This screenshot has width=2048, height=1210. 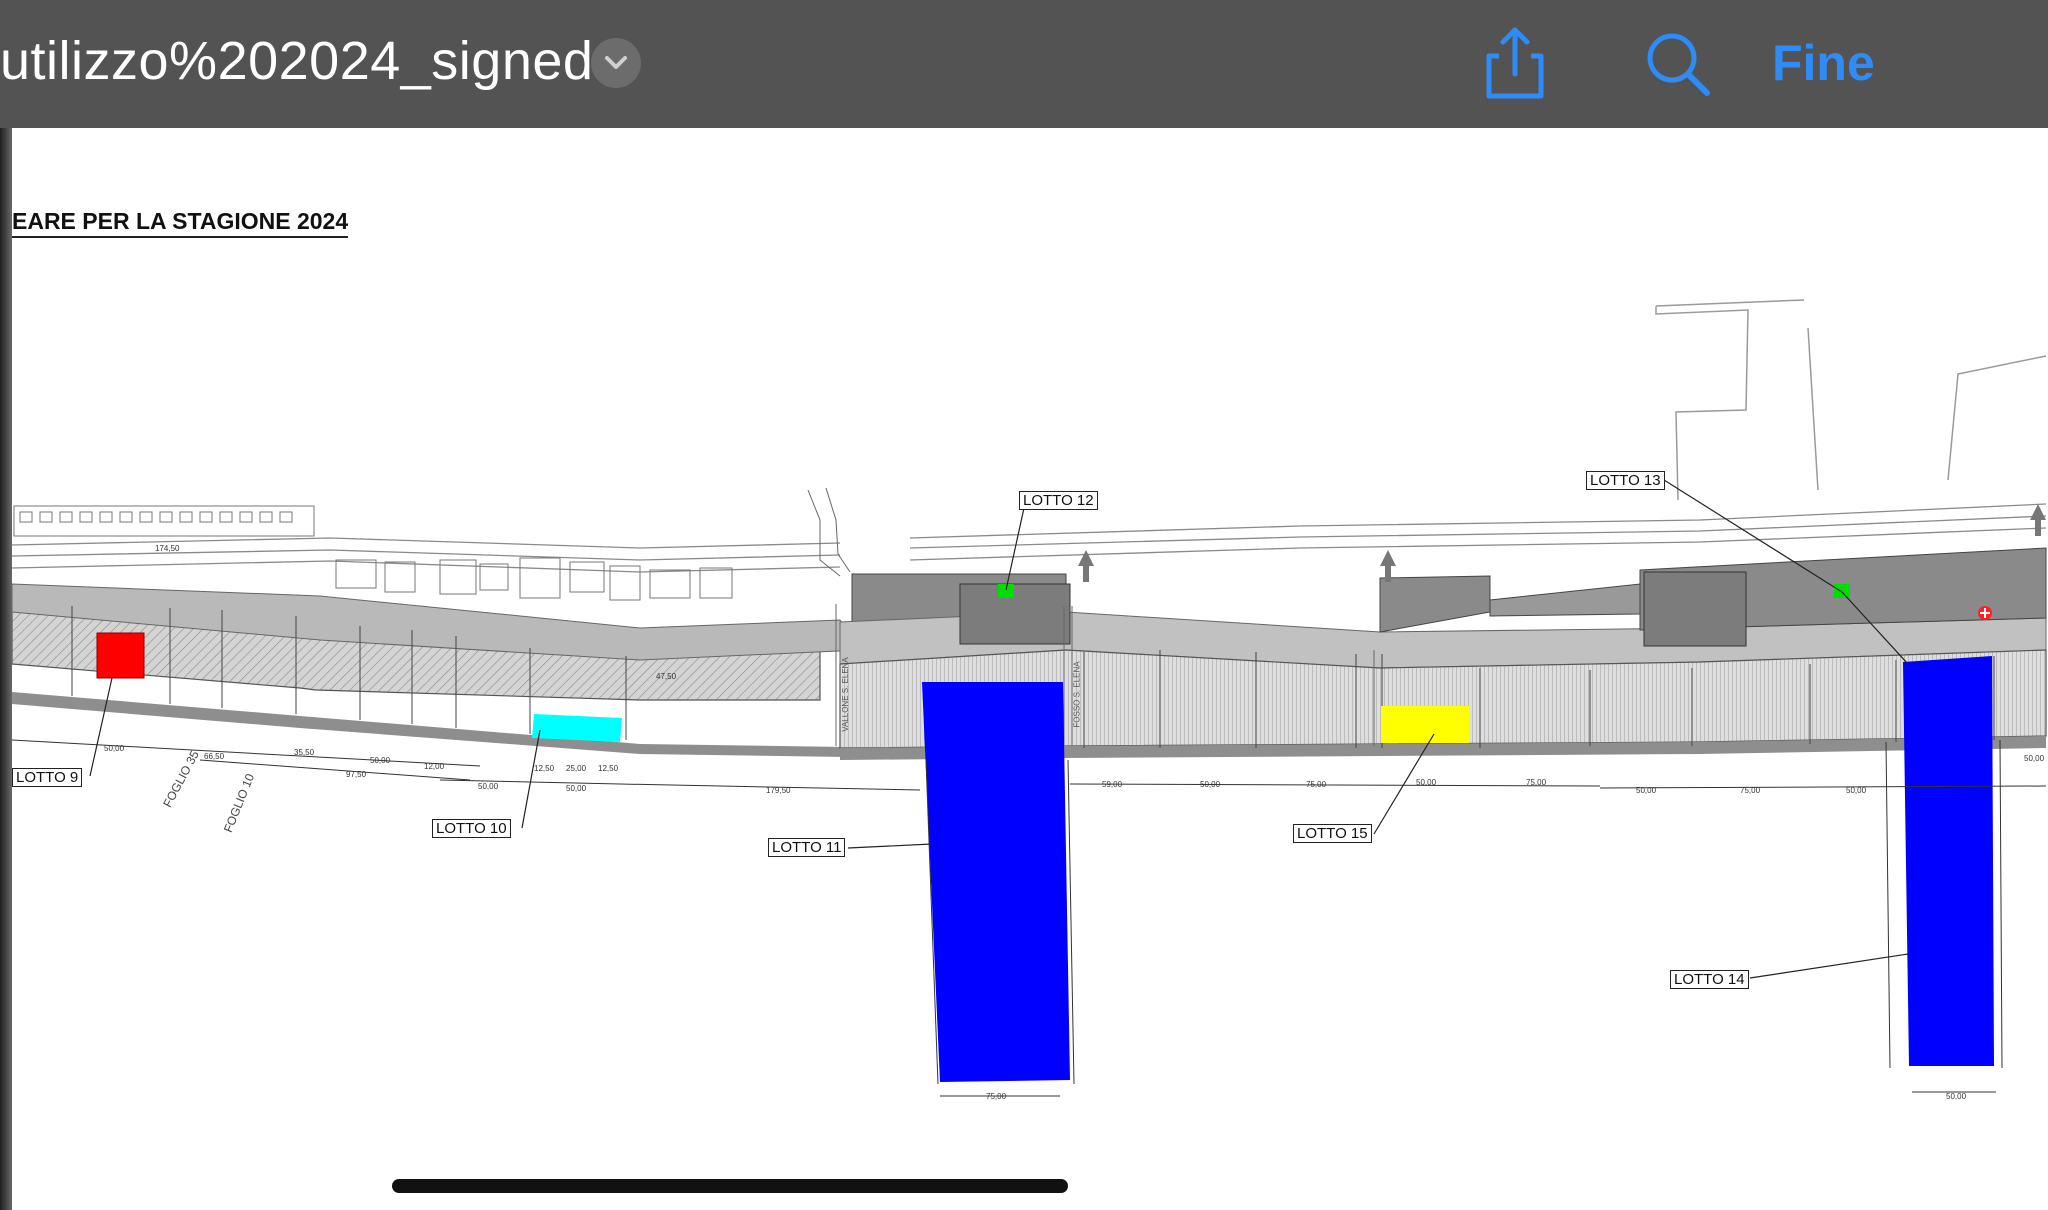 I want to click on dimension-label: 174,50, so click(x=167, y=548).